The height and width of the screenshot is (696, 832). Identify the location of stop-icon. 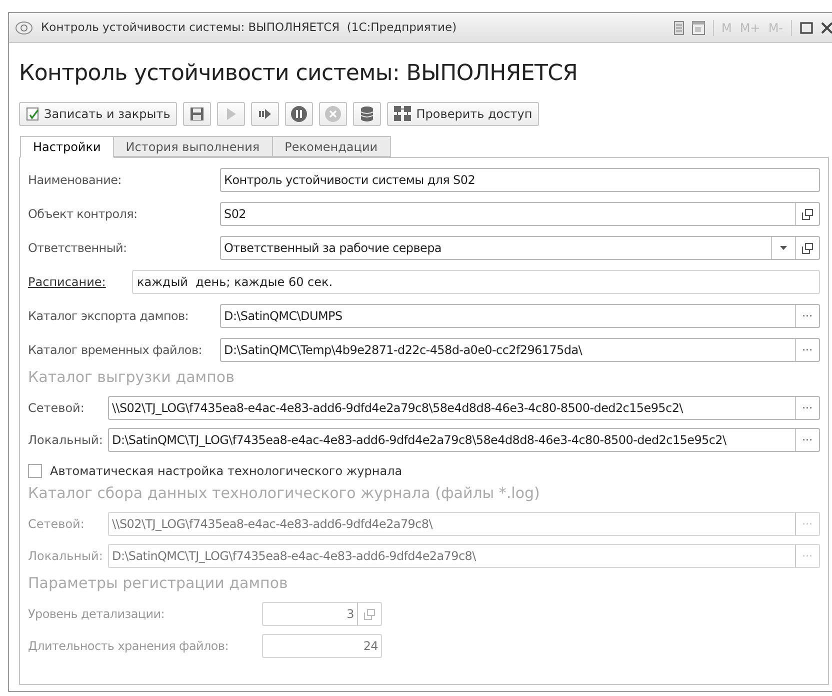
(333, 114).